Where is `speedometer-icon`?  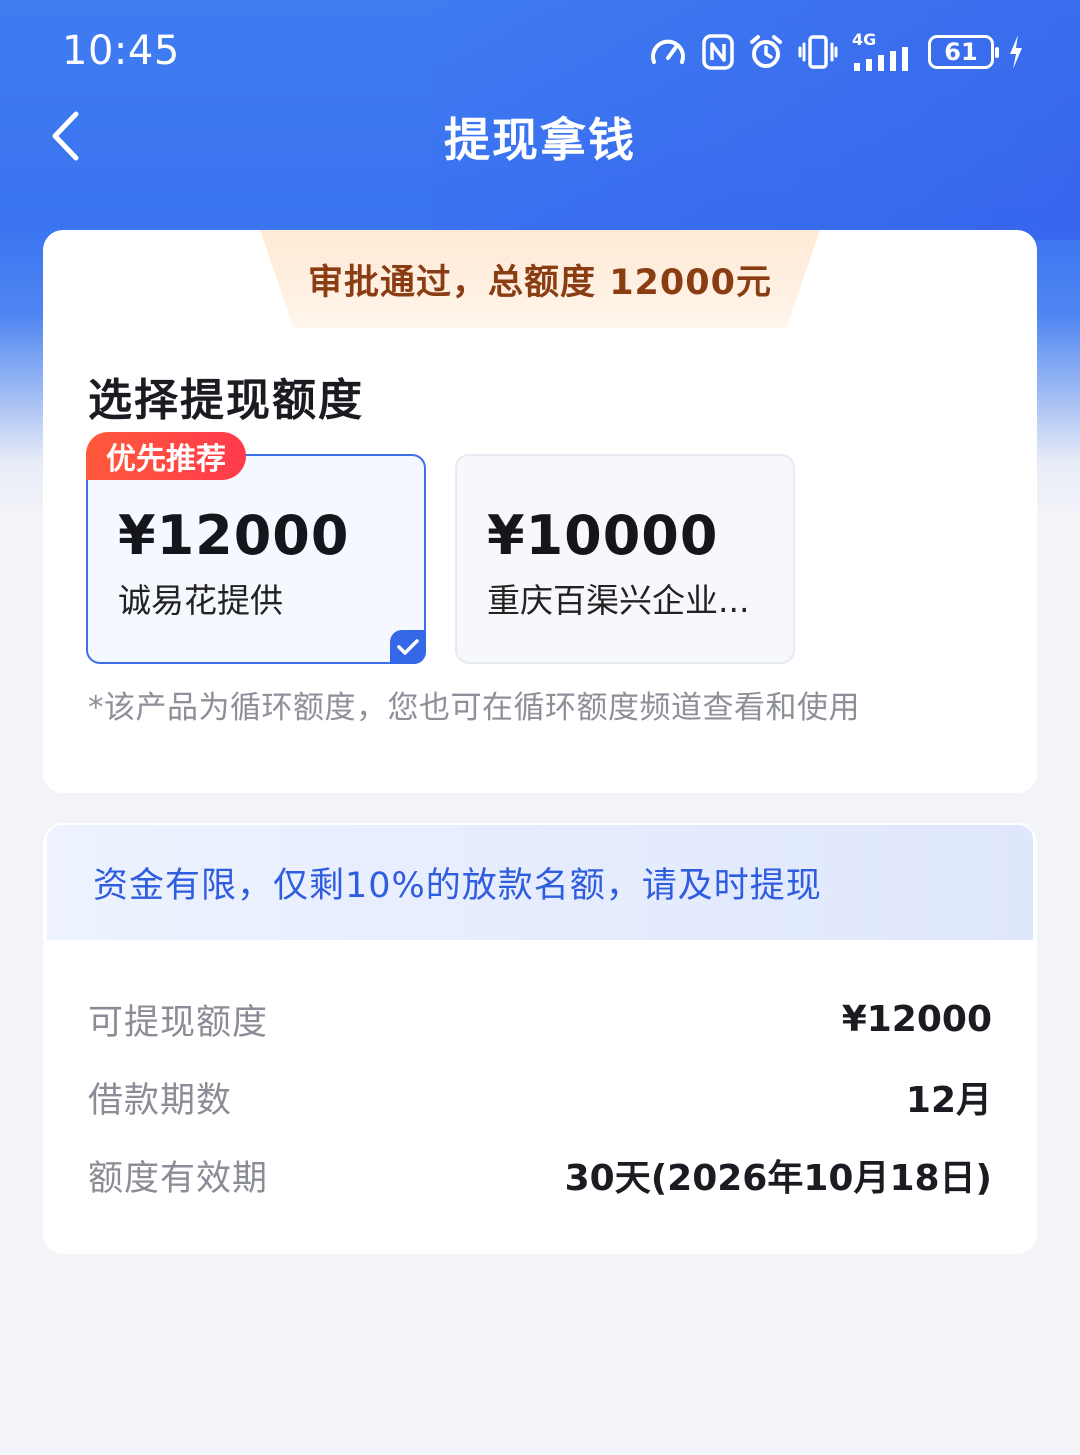
speedometer-icon is located at coordinates (668, 52).